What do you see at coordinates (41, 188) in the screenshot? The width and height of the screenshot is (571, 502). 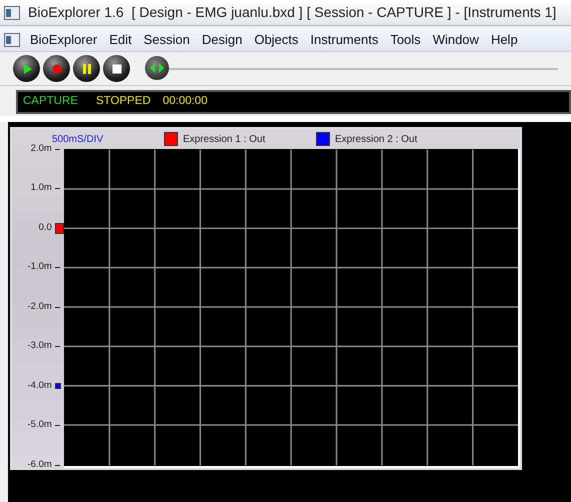 I see `axis-label: 1.0m` at bounding box center [41, 188].